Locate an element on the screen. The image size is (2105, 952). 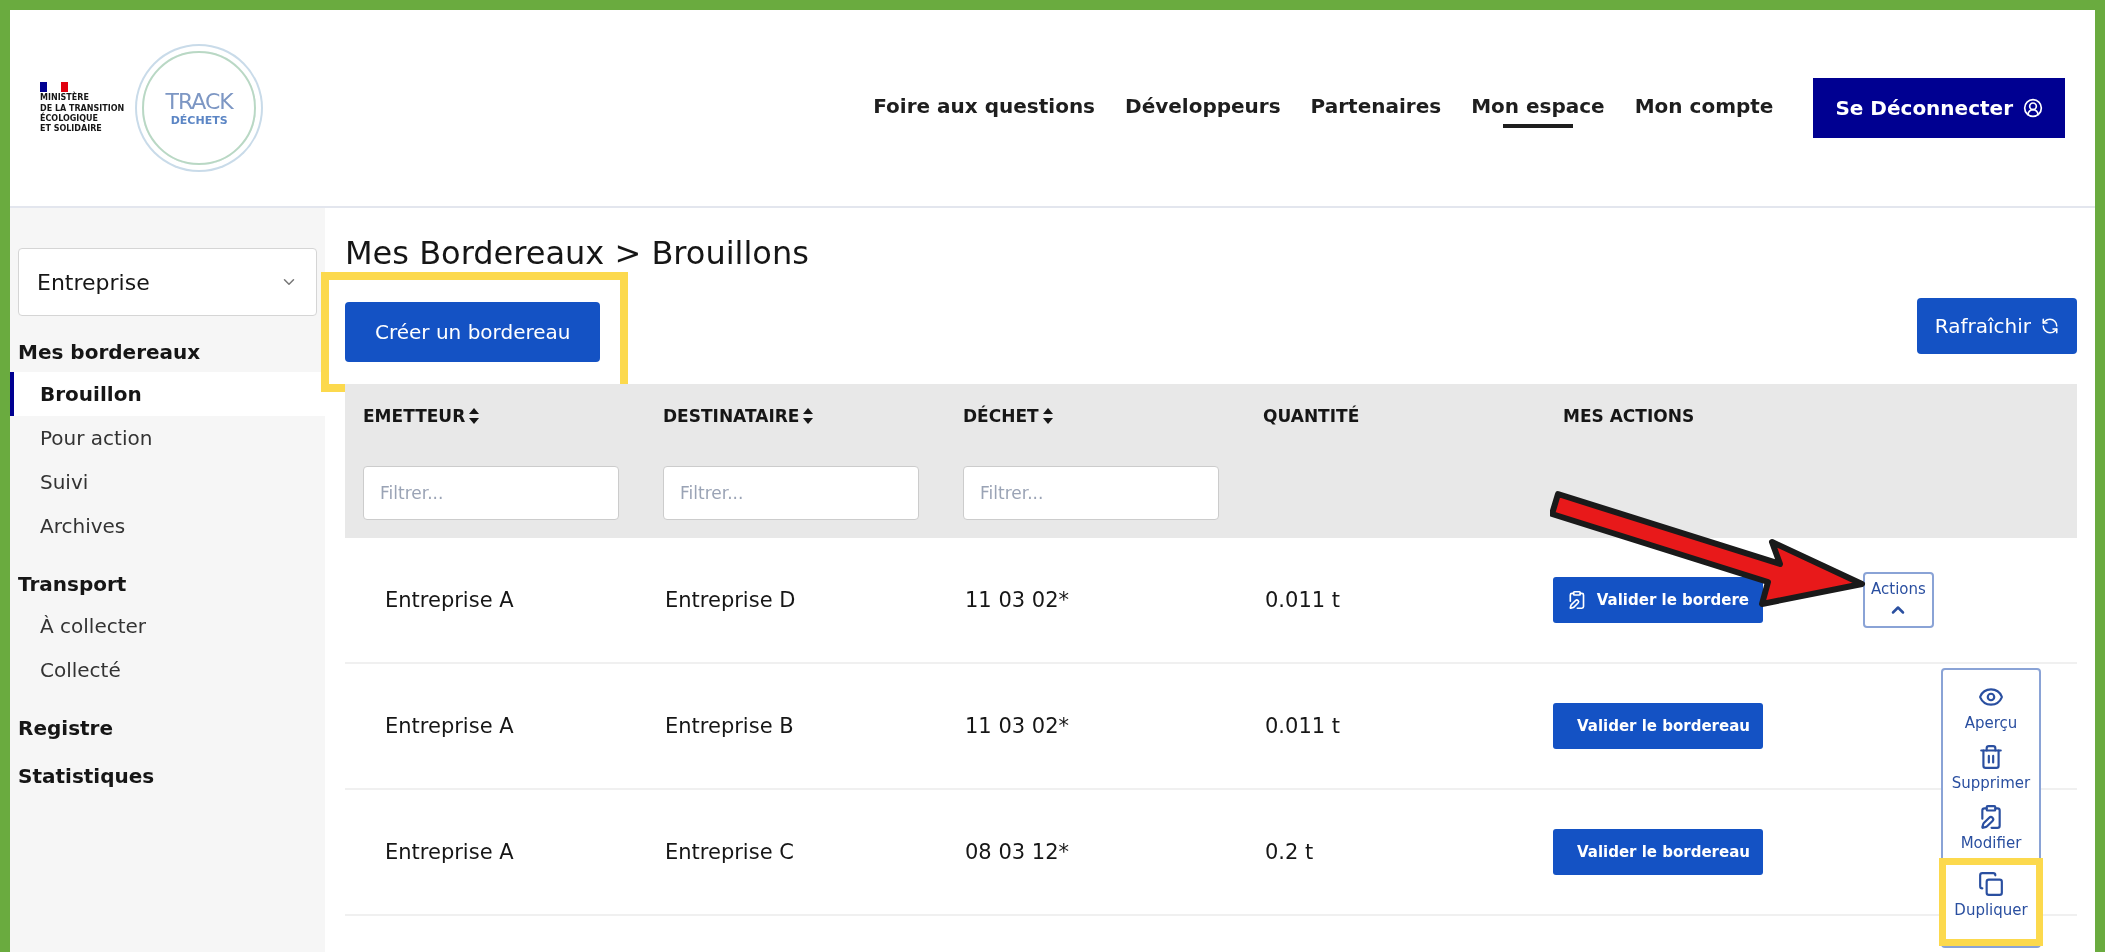
nav-link: Foire aux questions is located at coordinates (984, 108).